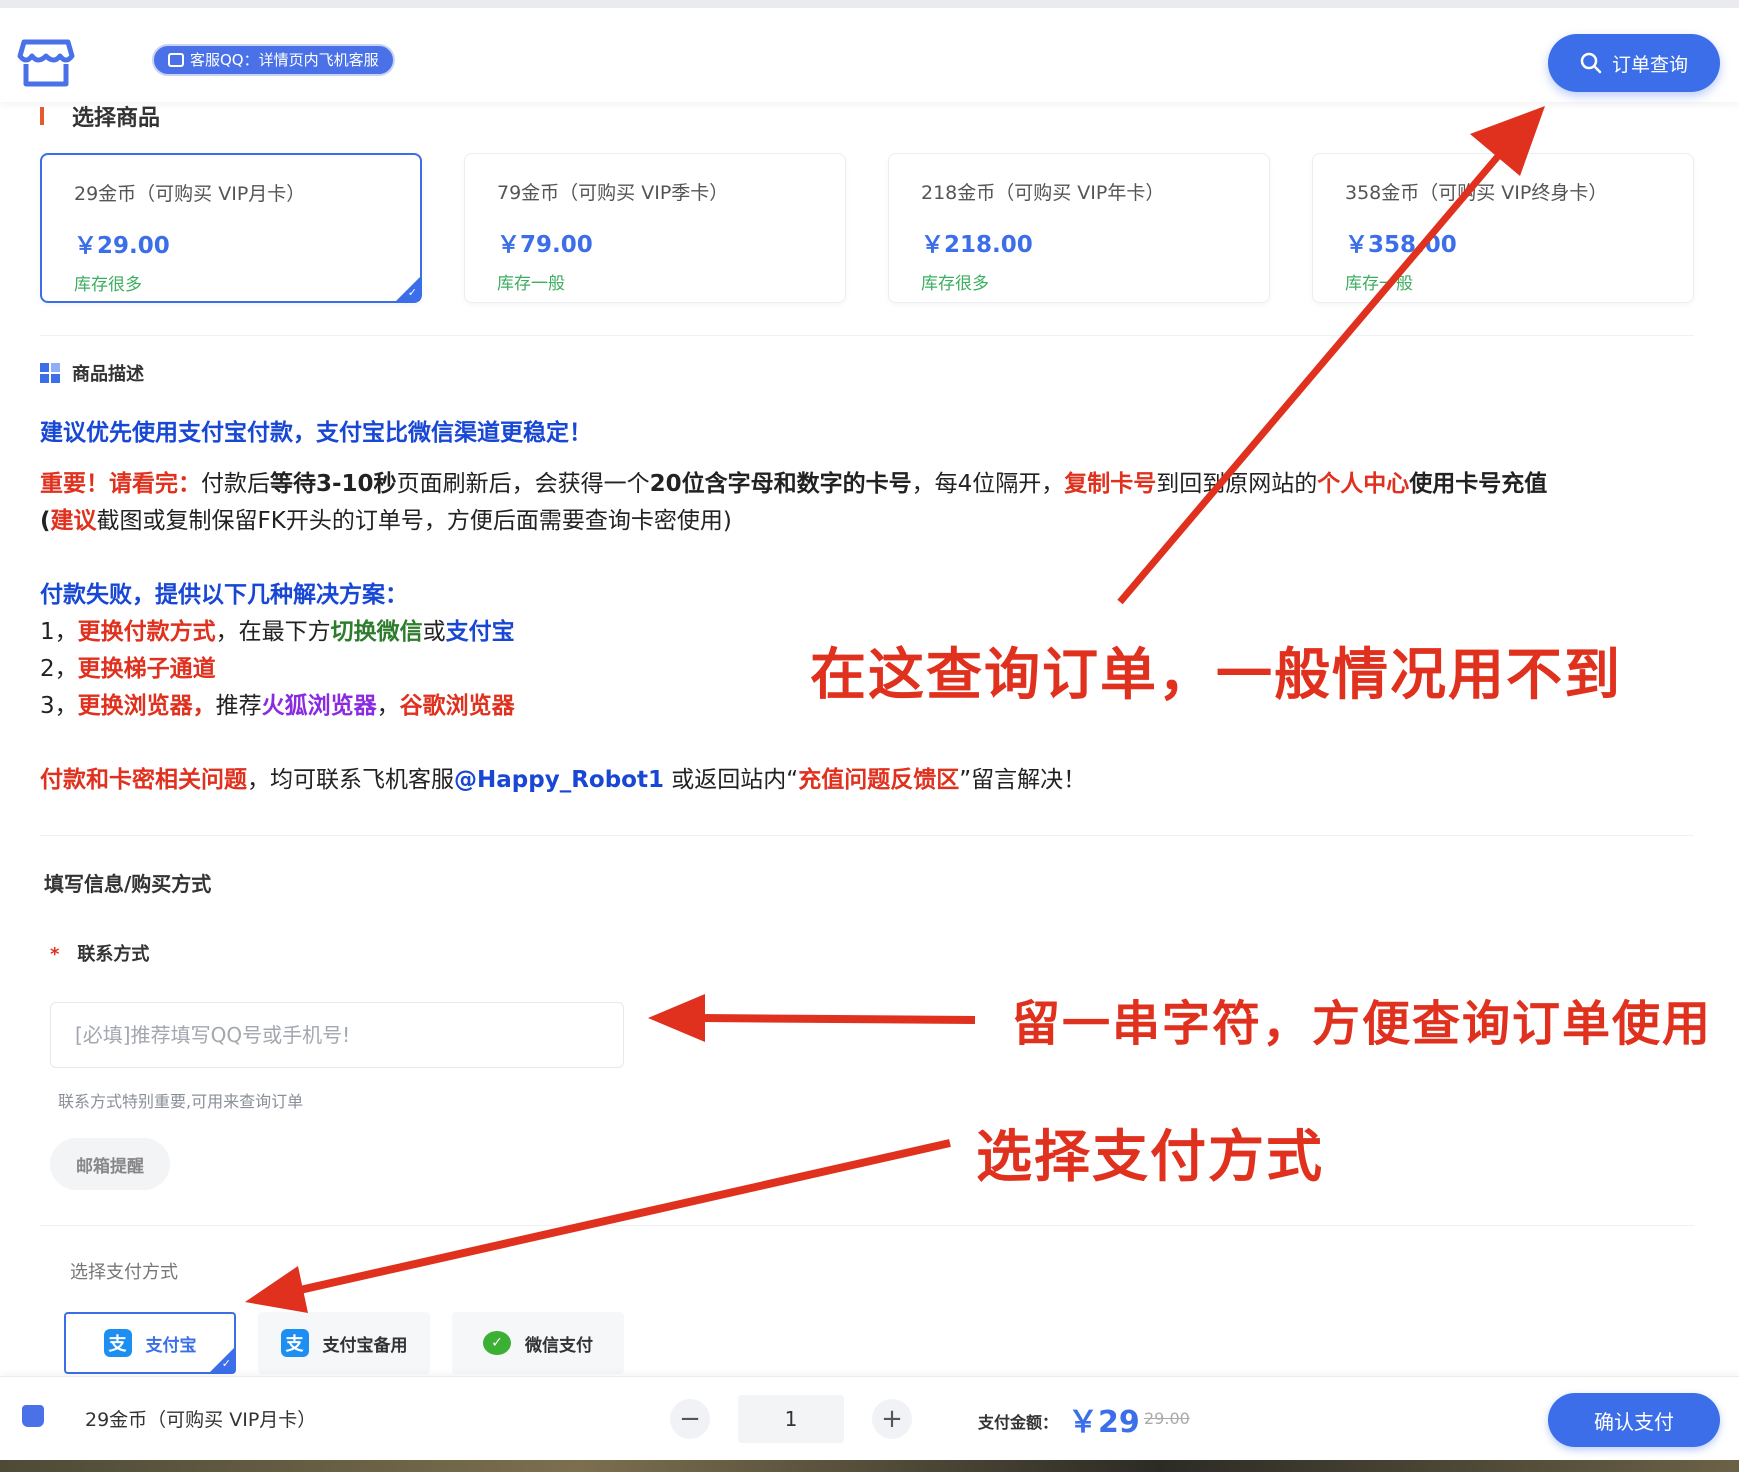 The height and width of the screenshot is (1472, 1739). What do you see at coordinates (1216, 675) in the screenshot?
I see `annotation-query-note: 在这查询订单，一般情况用不到` at bounding box center [1216, 675].